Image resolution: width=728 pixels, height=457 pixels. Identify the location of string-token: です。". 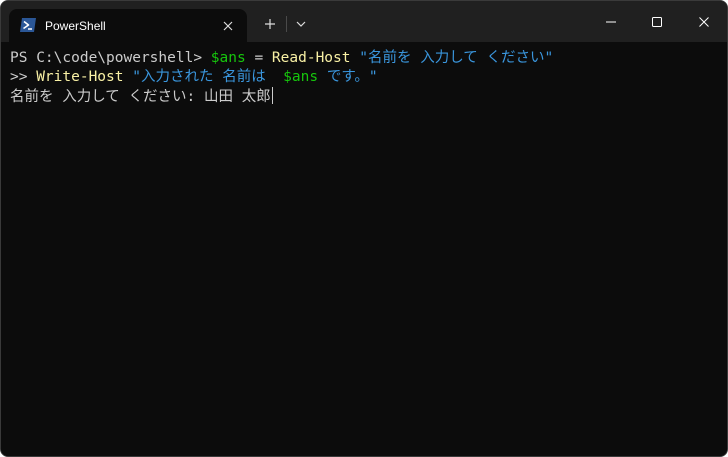
(348, 77).